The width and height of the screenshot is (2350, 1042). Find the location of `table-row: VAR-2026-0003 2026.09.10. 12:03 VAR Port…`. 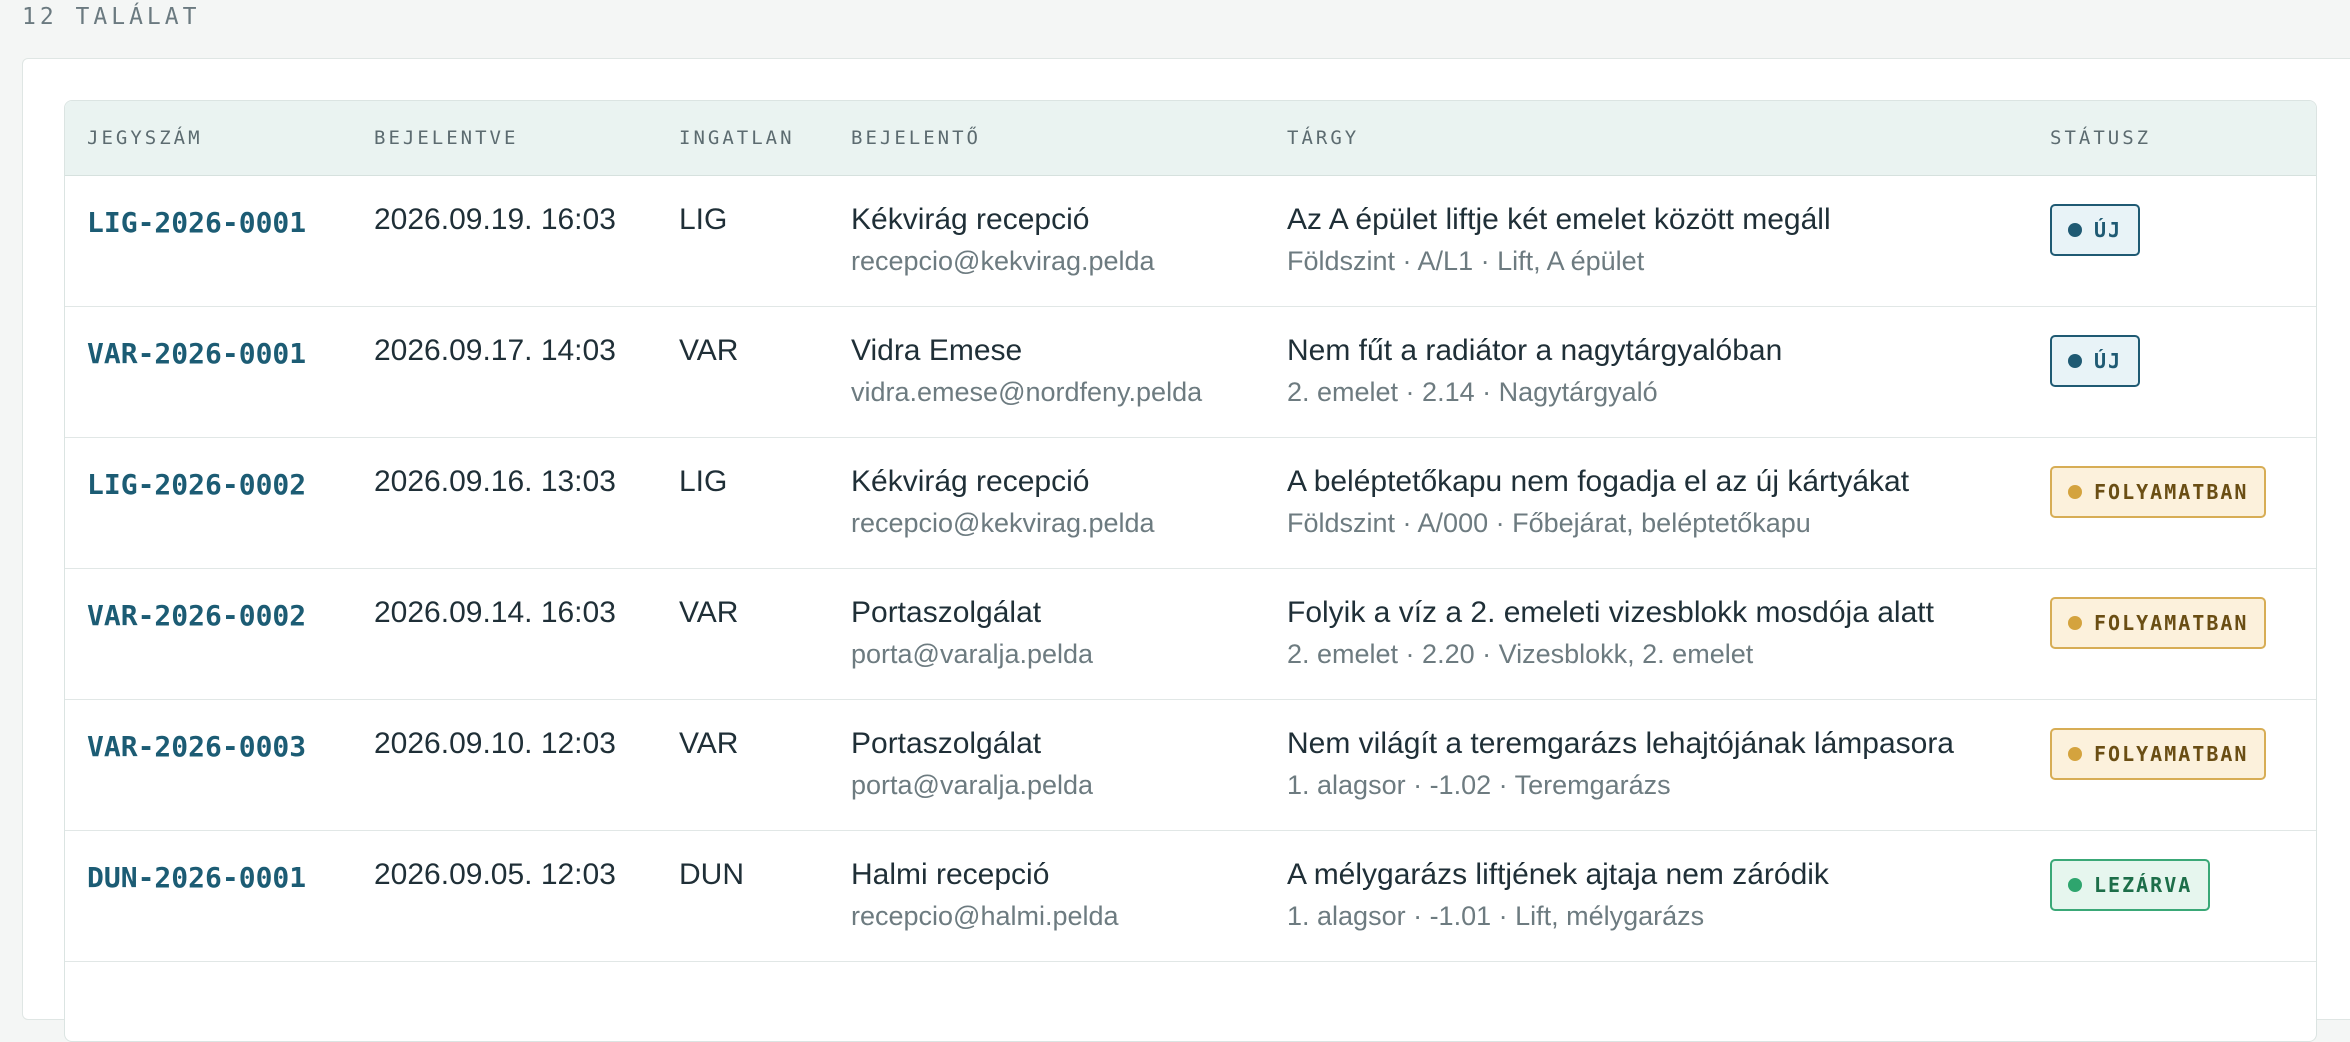

table-row: VAR-2026-0003 2026.09.10. 12:03 VAR Port… is located at coordinates (1190, 764).